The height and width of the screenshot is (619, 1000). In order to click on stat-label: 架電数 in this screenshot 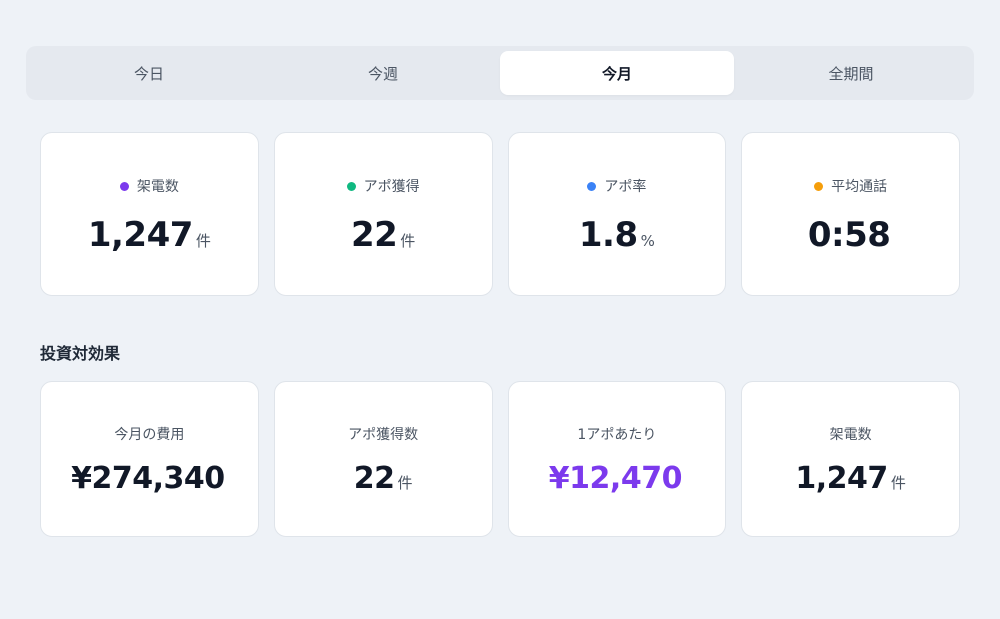, I will do `click(149, 186)`.